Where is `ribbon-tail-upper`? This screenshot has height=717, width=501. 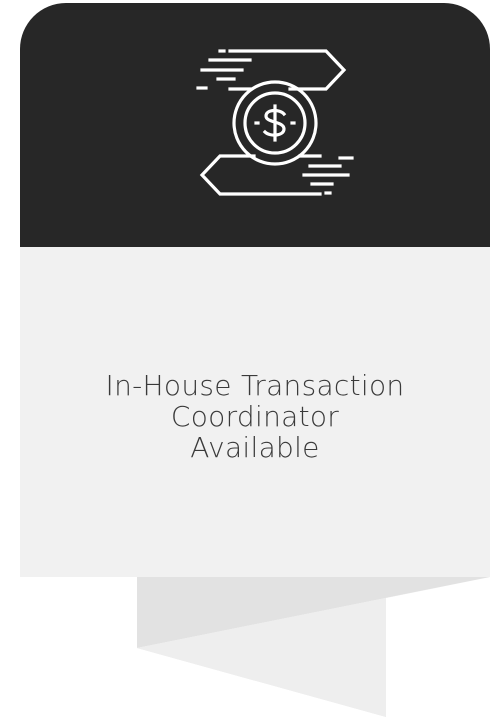 ribbon-tail-upper is located at coordinates (313, 612).